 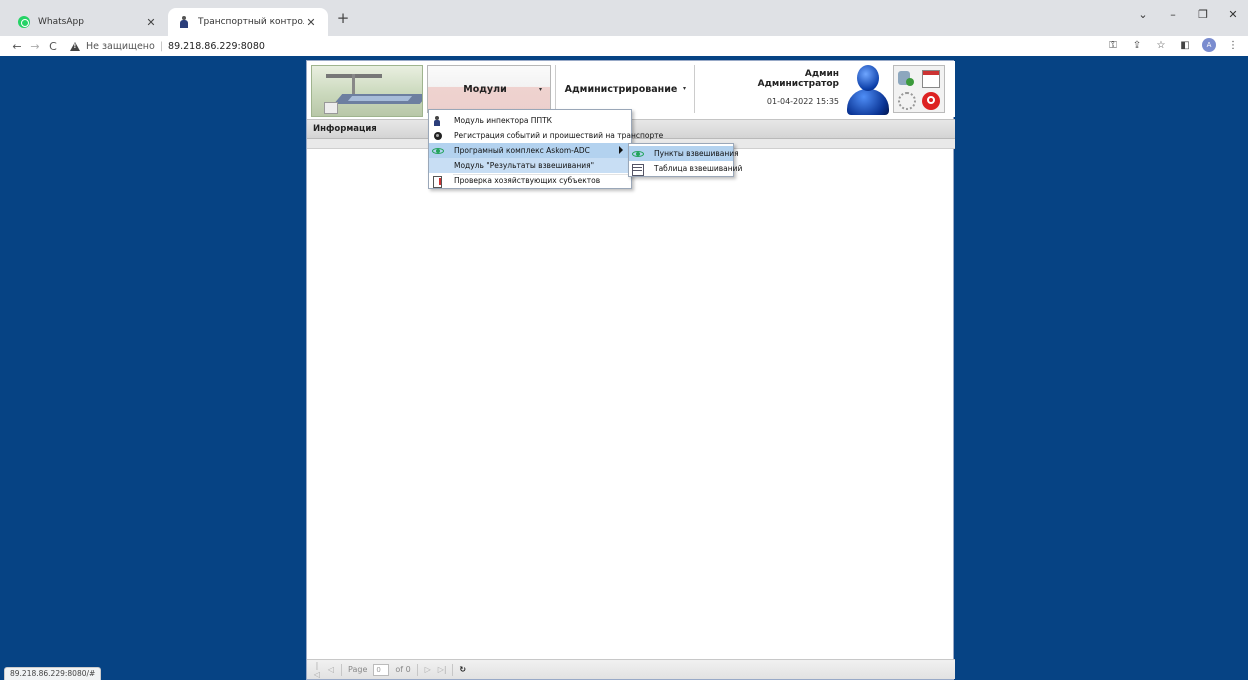 What do you see at coordinates (251, 22) in the screenshot?
I see `tab-title: Транспортный контроль` at bounding box center [251, 22].